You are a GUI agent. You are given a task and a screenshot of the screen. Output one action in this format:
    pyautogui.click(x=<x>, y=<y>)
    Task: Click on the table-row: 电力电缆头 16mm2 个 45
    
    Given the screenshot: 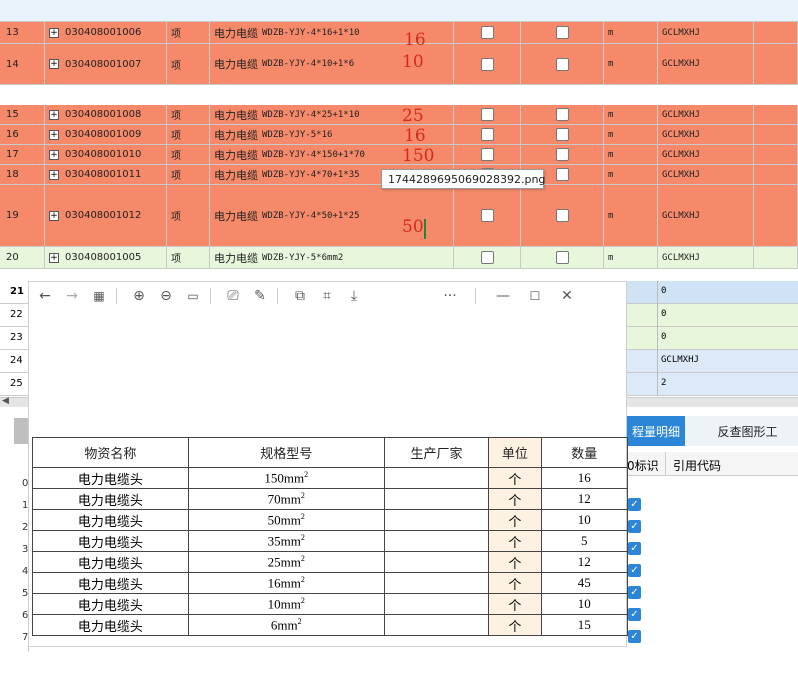 What is the action you would take?
    pyautogui.click(x=330, y=583)
    